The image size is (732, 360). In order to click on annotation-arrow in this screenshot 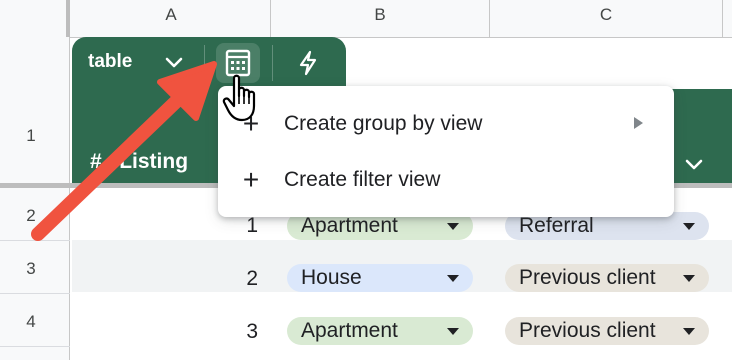, I will do `click(124, 151)`.